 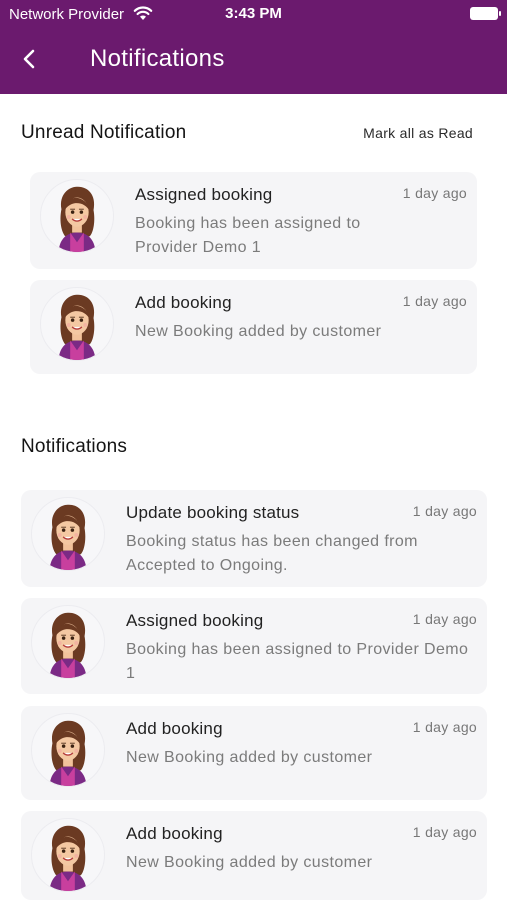 What do you see at coordinates (30, 59) in the screenshot?
I see `chevron-left-icon` at bounding box center [30, 59].